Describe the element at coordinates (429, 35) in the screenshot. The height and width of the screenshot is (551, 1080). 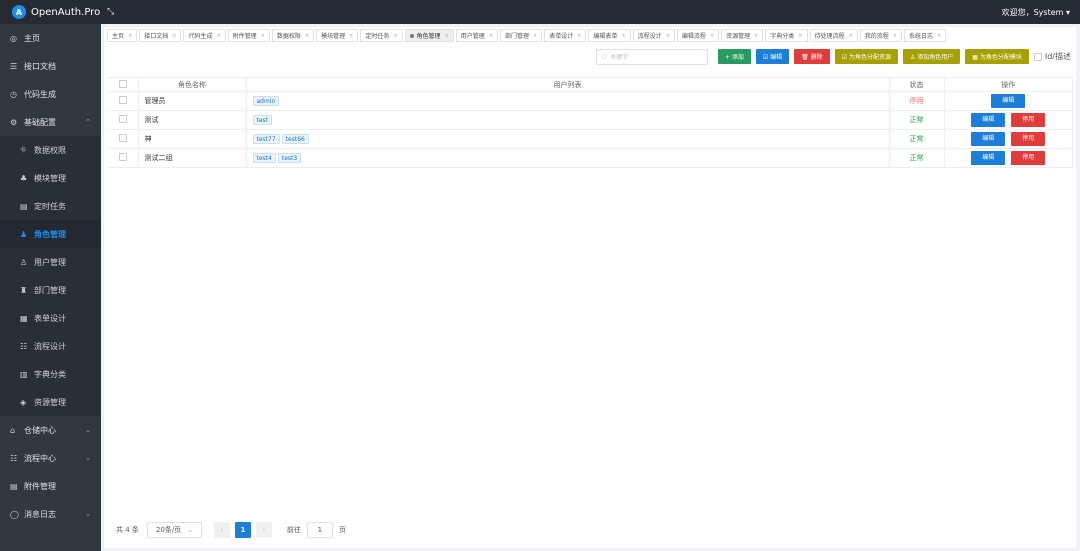
I see `tab-7: 角色管理 ×` at that location.